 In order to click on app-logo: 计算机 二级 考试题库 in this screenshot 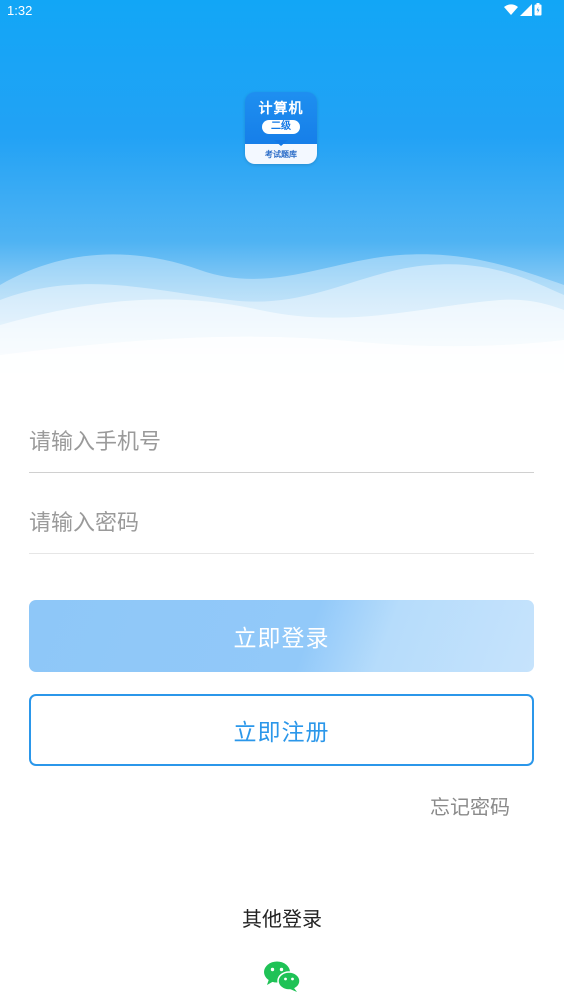, I will do `click(281, 128)`.